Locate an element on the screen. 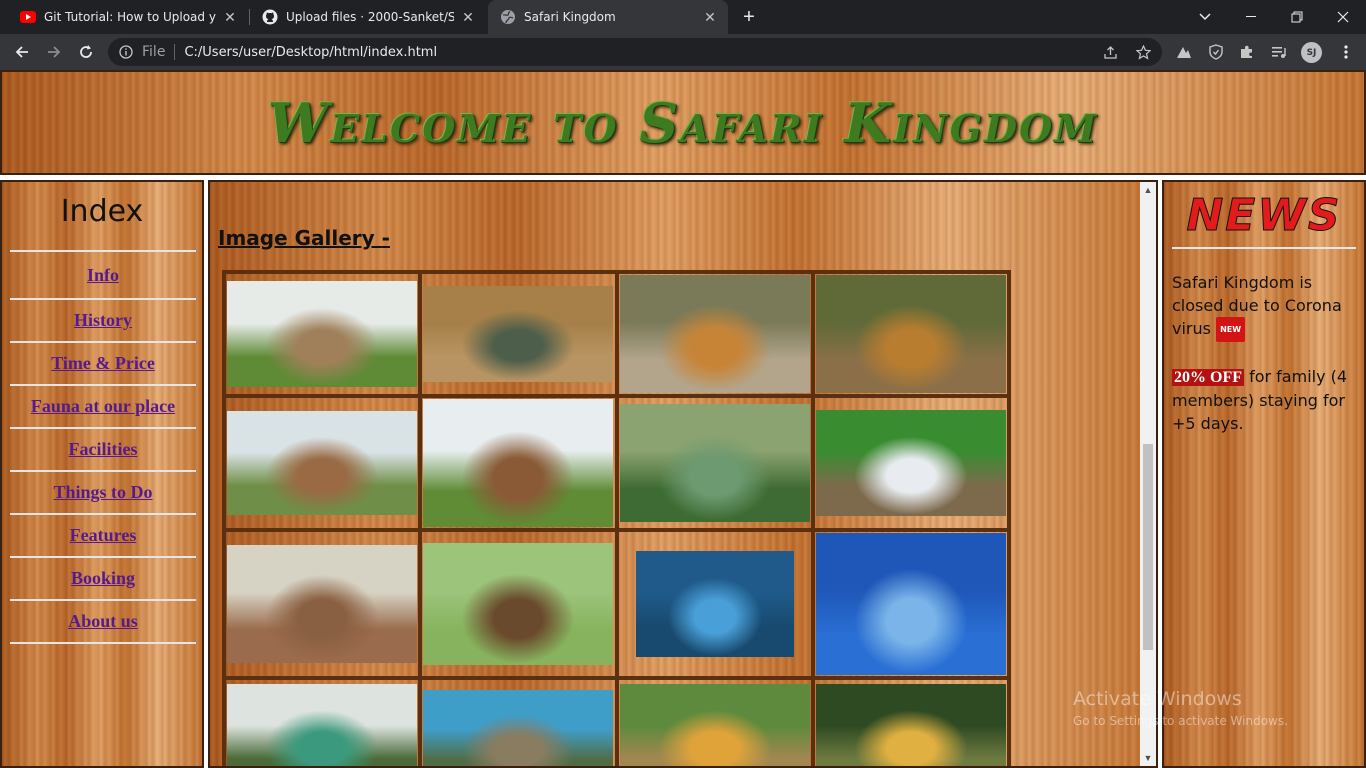 This screenshot has width=1366, height=768. sidebar-item-things-to-do: Things to Do is located at coordinates (103, 492).